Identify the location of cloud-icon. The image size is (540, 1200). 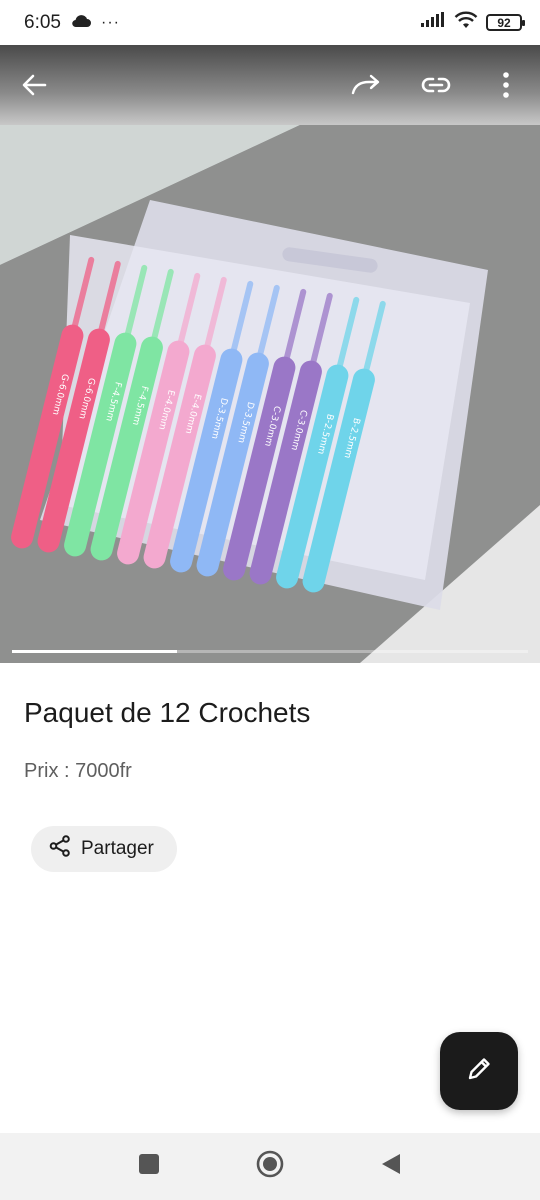
(81, 23).